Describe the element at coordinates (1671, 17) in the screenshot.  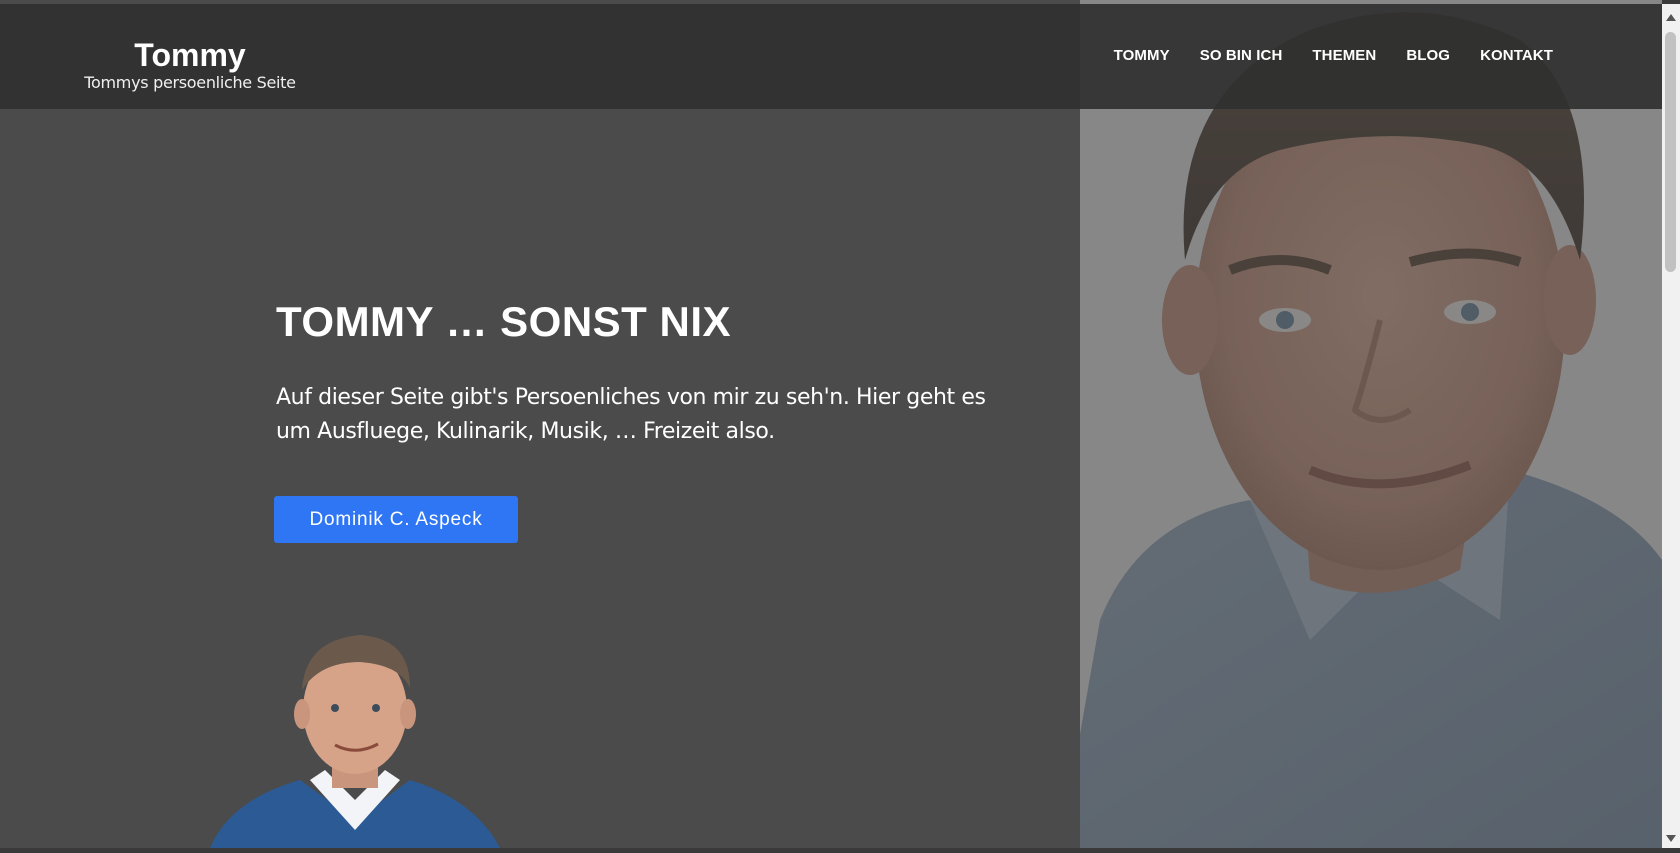
I see `chevron-up-icon` at that location.